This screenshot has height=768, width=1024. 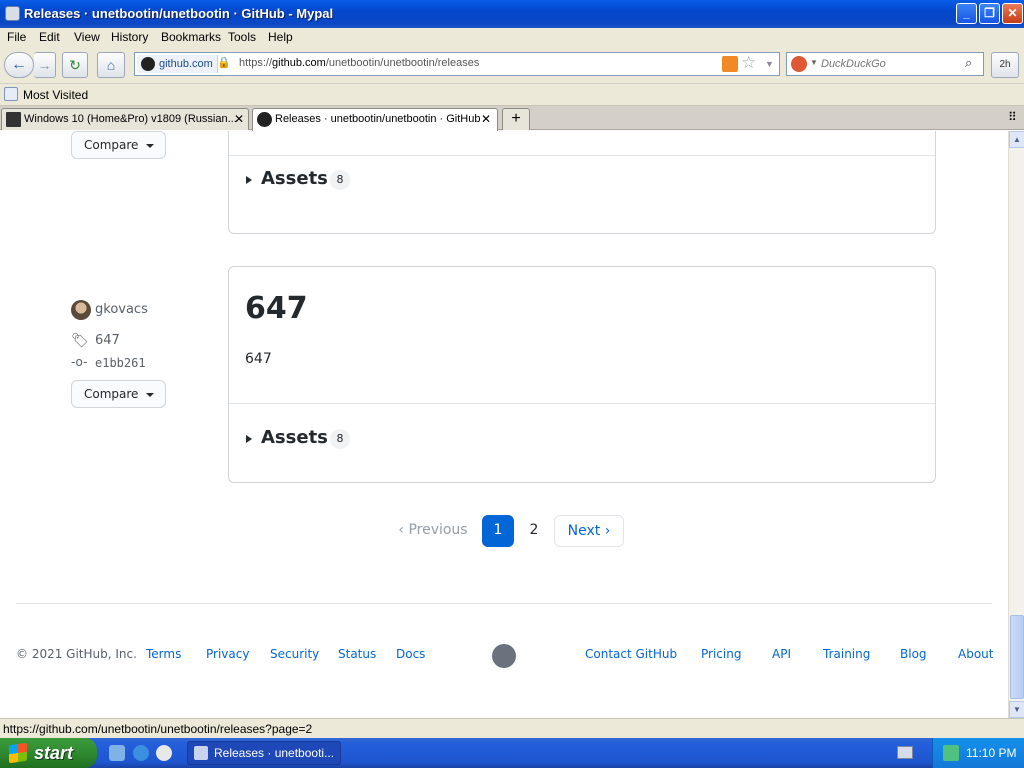 I want to click on chevron-left-icon: ‹, so click(x=401, y=530).